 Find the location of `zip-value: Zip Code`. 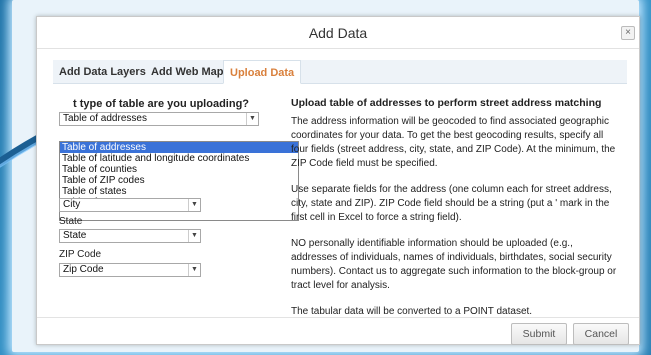

zip-value: Zip Code is located at coordinates (83, 269).